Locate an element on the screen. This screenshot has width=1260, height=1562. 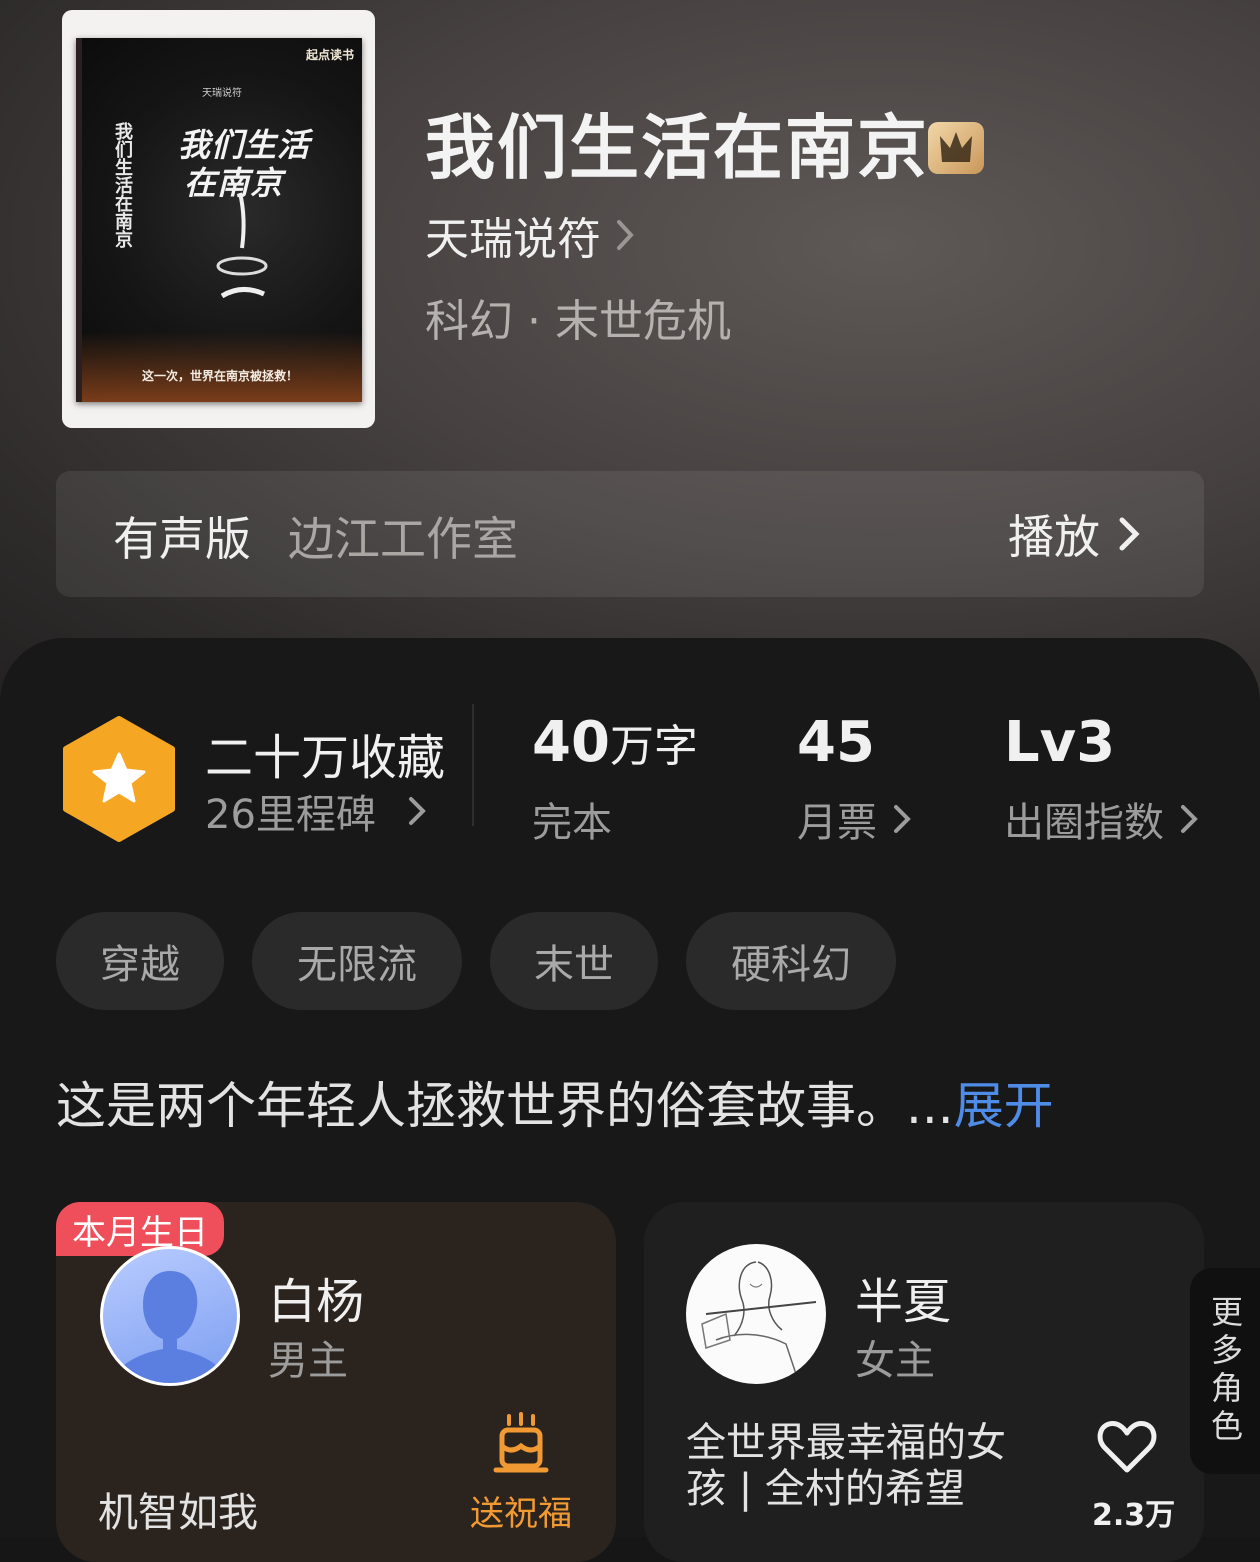
audio-studio: 边江工作室 is located at coordinates (403, 539).